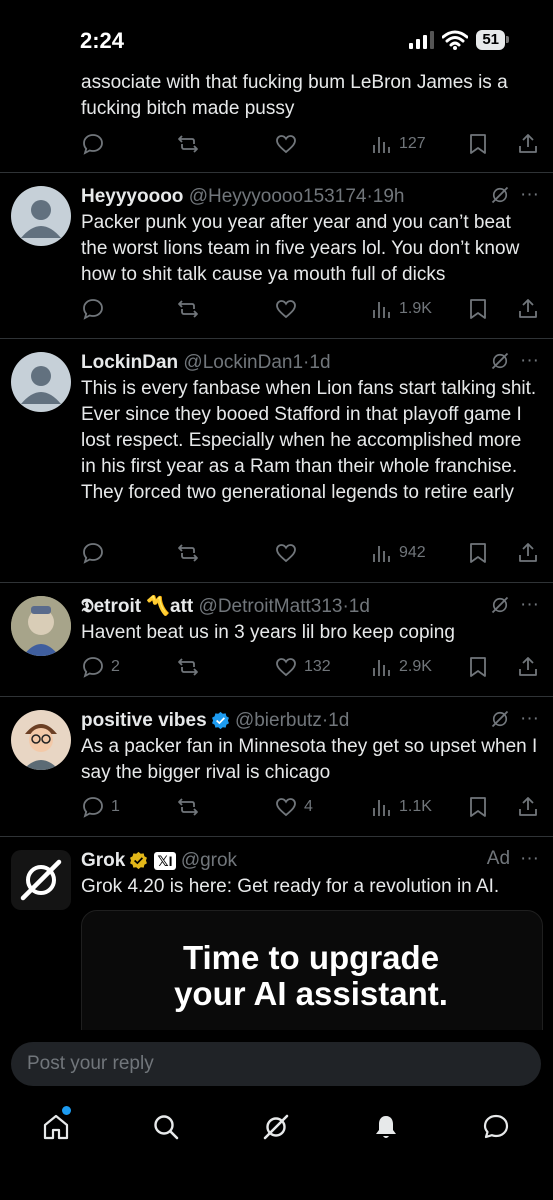 This screenshot has width=553, height=1200. Describe the element at coordinates (129, 362) in the screenshot. I see `author-name: LockinDan` at that location.